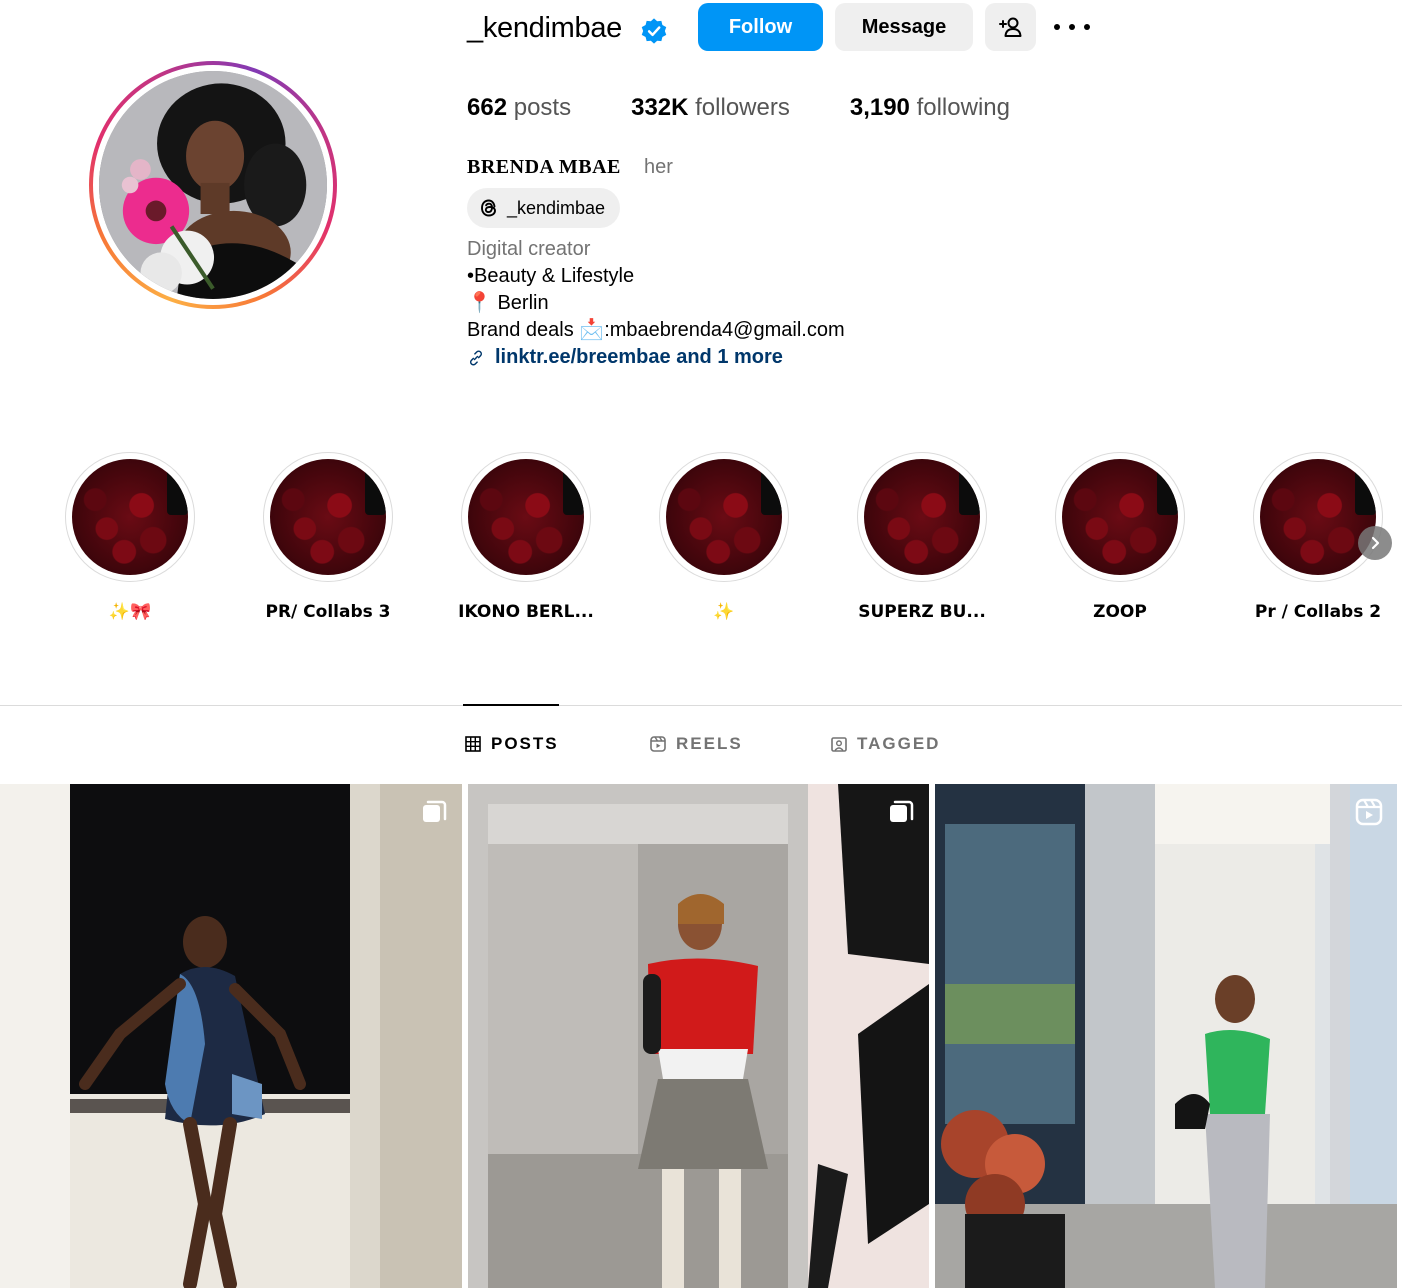 This screenshot has height=1288, width=1402. Describe the element at coordinates (654, 31) in the screenshot. I see `verified-badge-icon` at that location.